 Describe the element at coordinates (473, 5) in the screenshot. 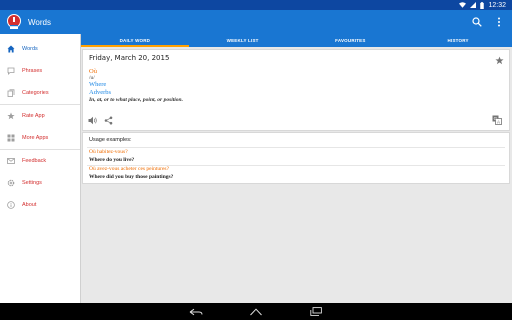

I see `signal-icon` at that location.